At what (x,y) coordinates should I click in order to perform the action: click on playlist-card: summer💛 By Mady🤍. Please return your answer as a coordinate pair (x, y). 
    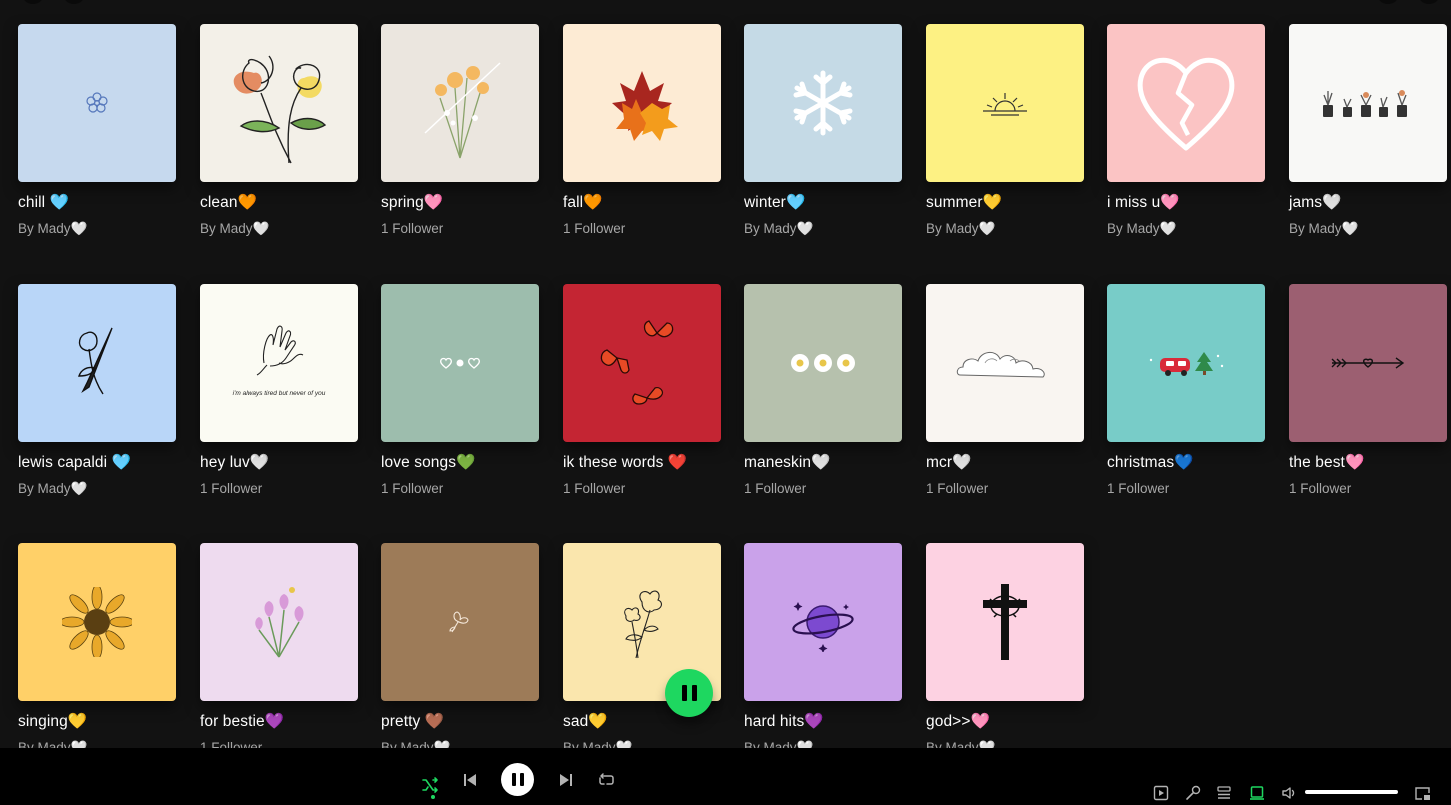
    Looking at the image, I should click on (1006, 130).